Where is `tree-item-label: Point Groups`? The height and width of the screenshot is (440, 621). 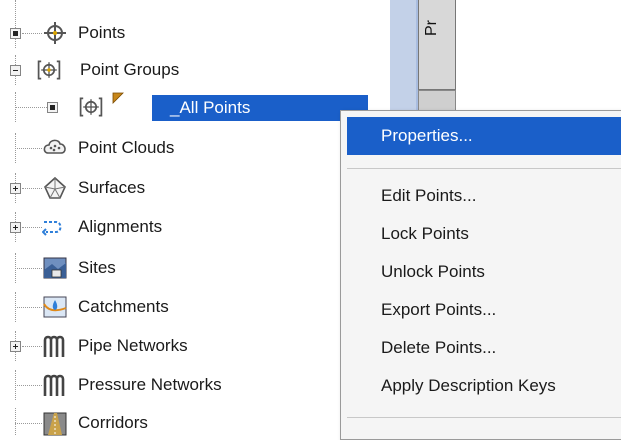 tree-item-label: Point Groups is located at coordinates (130, 69).